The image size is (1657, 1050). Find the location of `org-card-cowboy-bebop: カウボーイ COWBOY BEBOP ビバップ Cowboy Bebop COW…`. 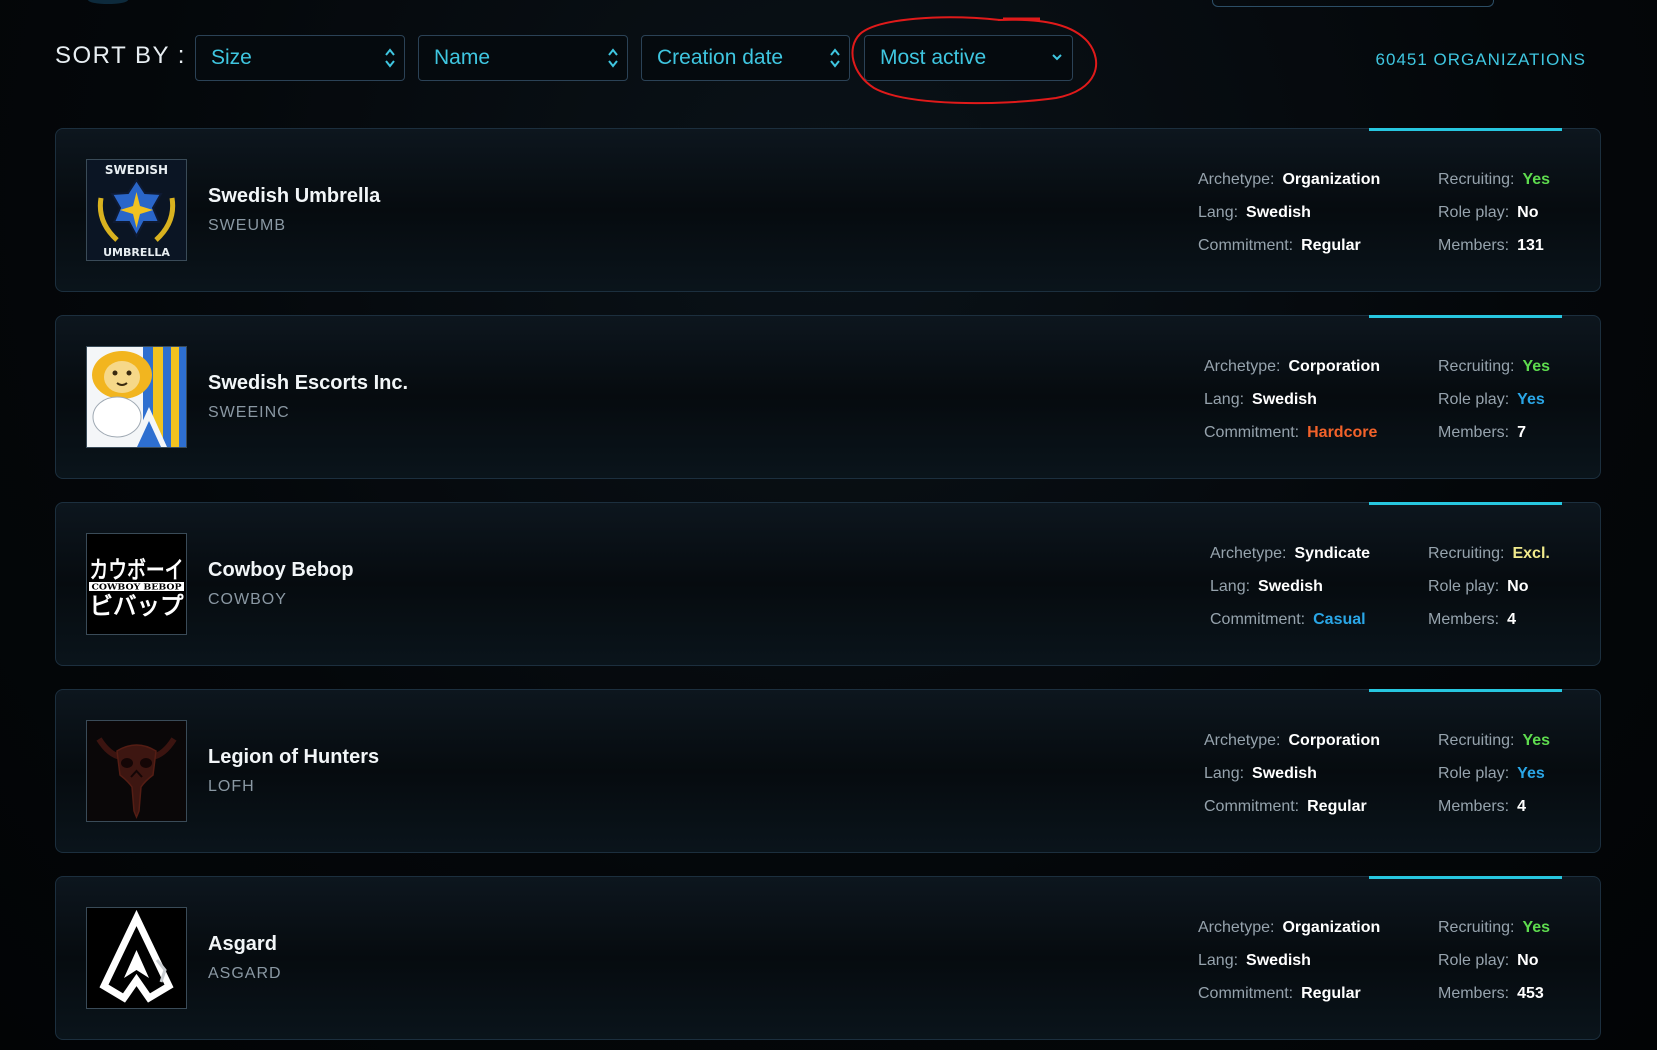

org-card-cowboy-bebop: カウボーイ COWBOY BEBOP ビバップ Cowboy Bebop COW… is located at coordinates (828, 584).